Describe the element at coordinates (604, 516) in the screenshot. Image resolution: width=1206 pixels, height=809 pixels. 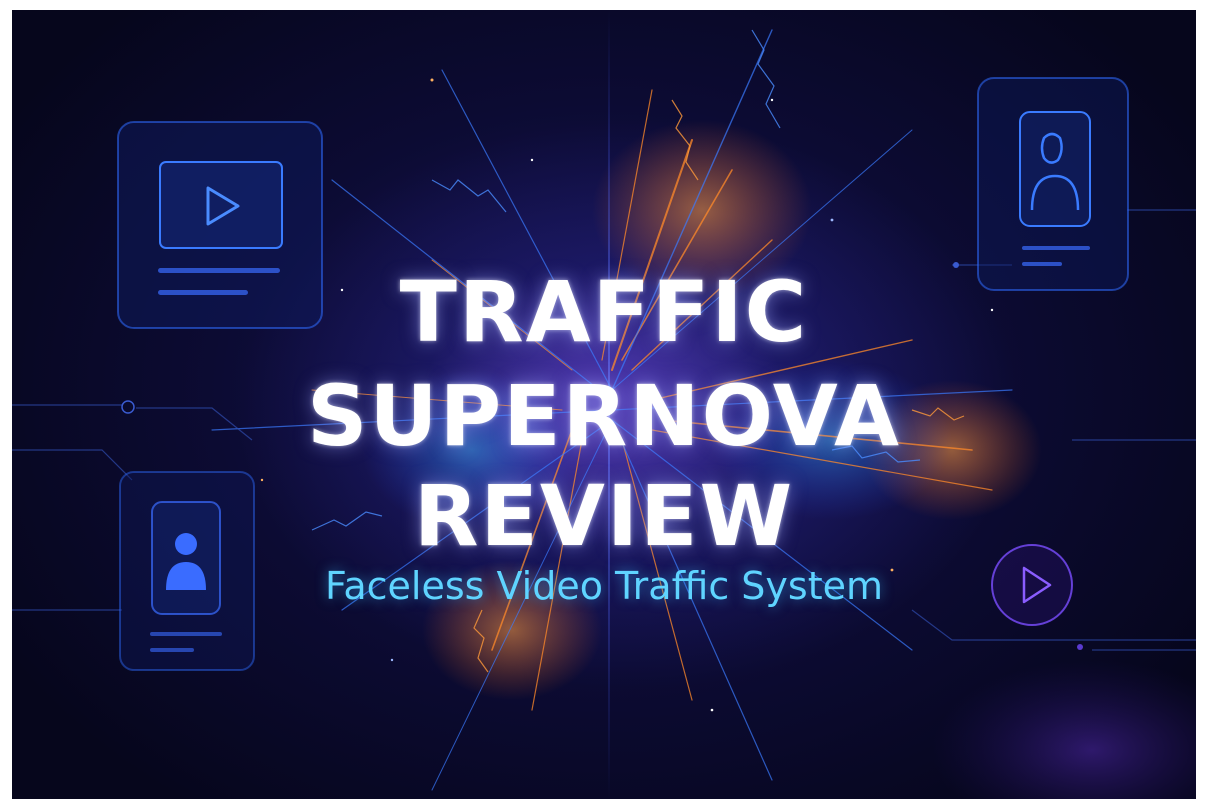
I see `title-line-3: REVIEW` at that location.